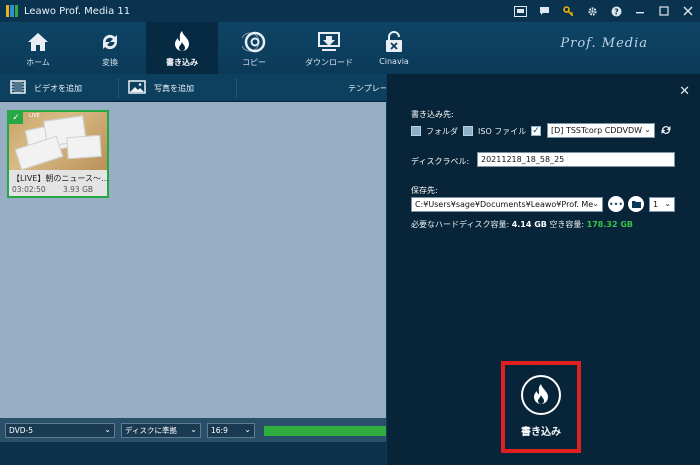 The image size is (700, 465). What do you see at coordinates (520, 11) in the screenshot?
I see `cart-icon` at bounding box center [520, 11].